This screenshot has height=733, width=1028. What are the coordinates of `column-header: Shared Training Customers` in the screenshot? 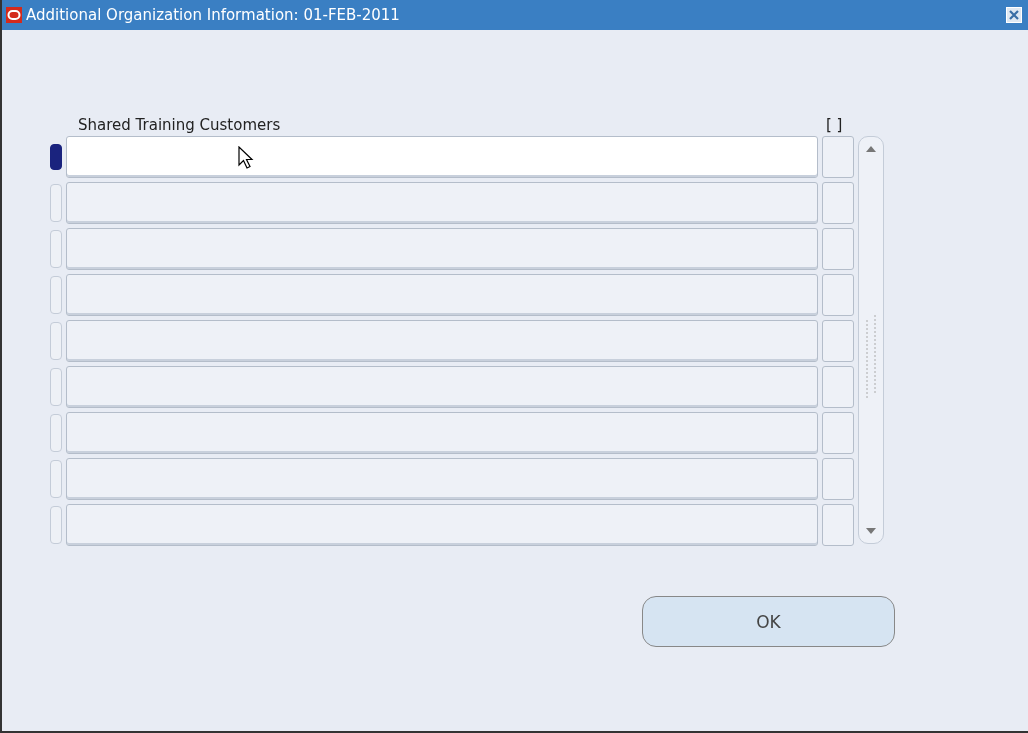 It's located at (180, 125).